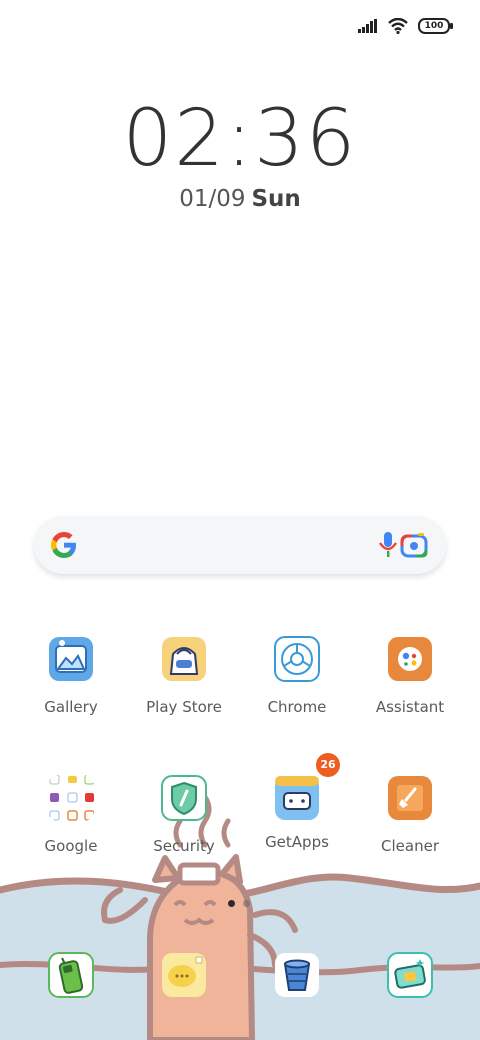  What do you see at coordinates (297, 798) in the screenshot?
I see `getapps-icon` at bounding box center [297, 798].